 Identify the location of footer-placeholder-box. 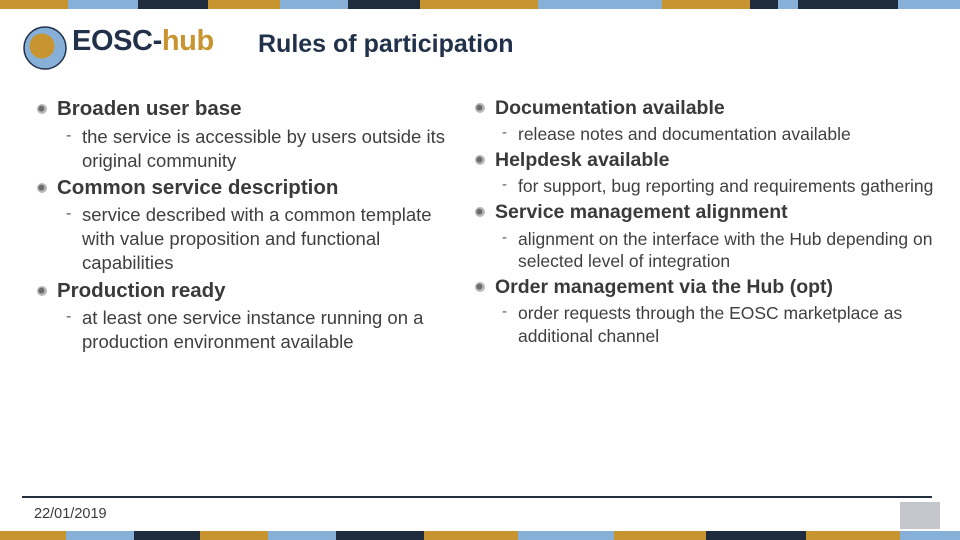
(920, 515).